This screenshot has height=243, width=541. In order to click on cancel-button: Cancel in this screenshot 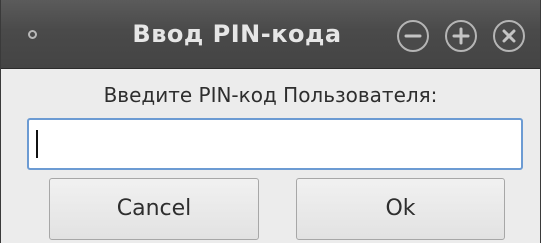, I will do `click(154, 209)`.